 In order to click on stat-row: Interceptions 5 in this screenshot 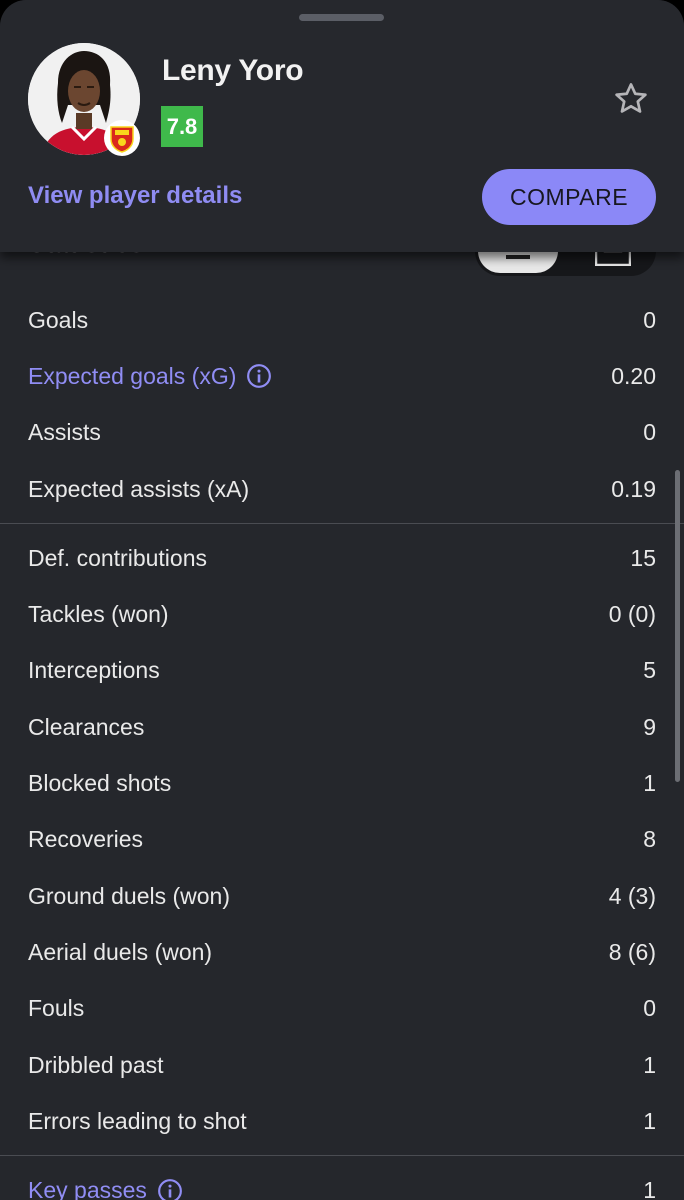, I will do `click(342, 671)`.